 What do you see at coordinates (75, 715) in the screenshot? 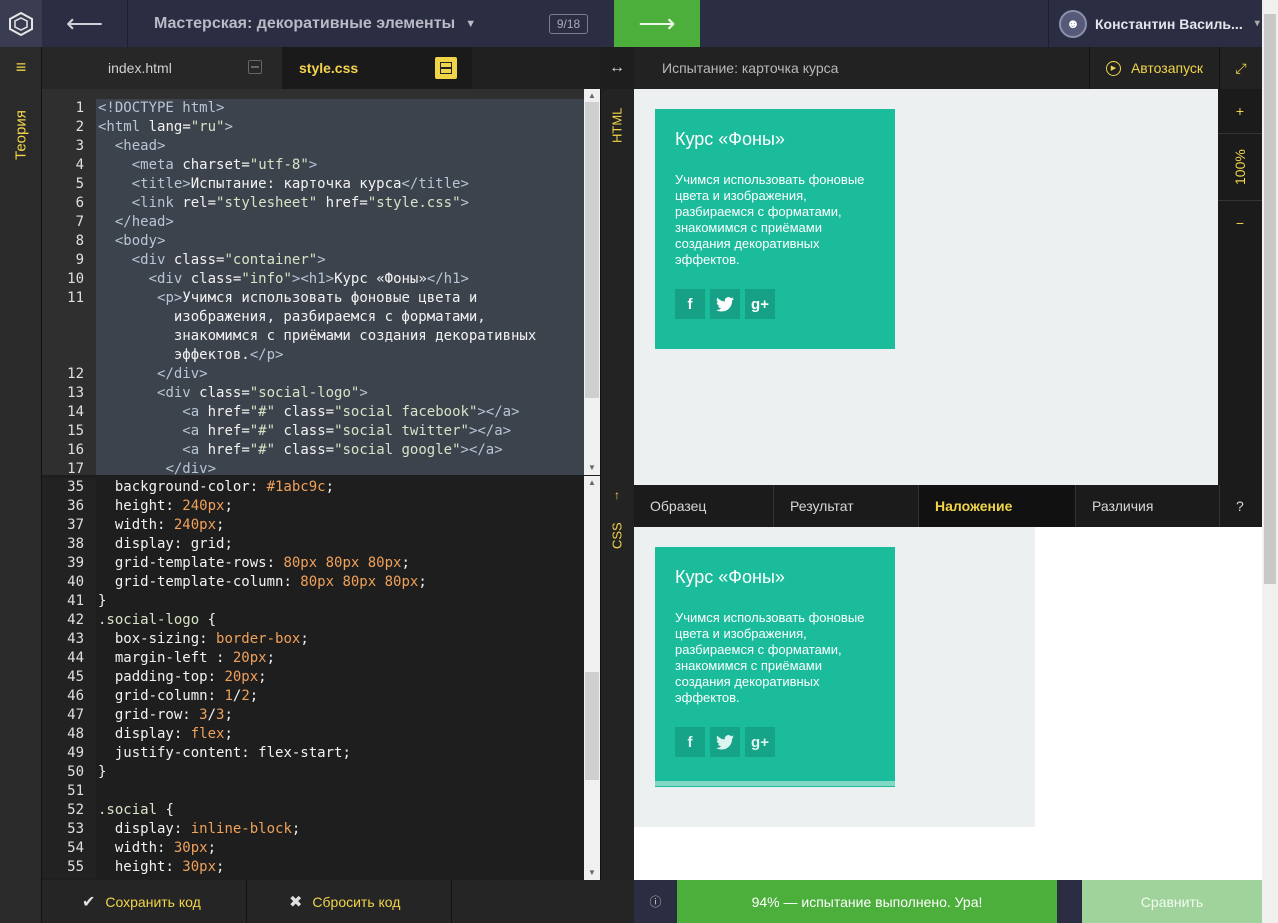
I see `line-number: 47` at bounding box center [75, 715].